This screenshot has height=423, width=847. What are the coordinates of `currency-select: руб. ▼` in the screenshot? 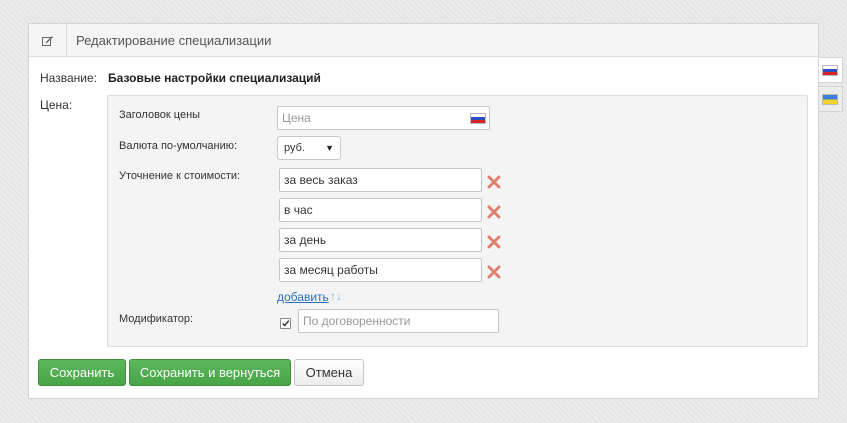 It's located at (309, 148).